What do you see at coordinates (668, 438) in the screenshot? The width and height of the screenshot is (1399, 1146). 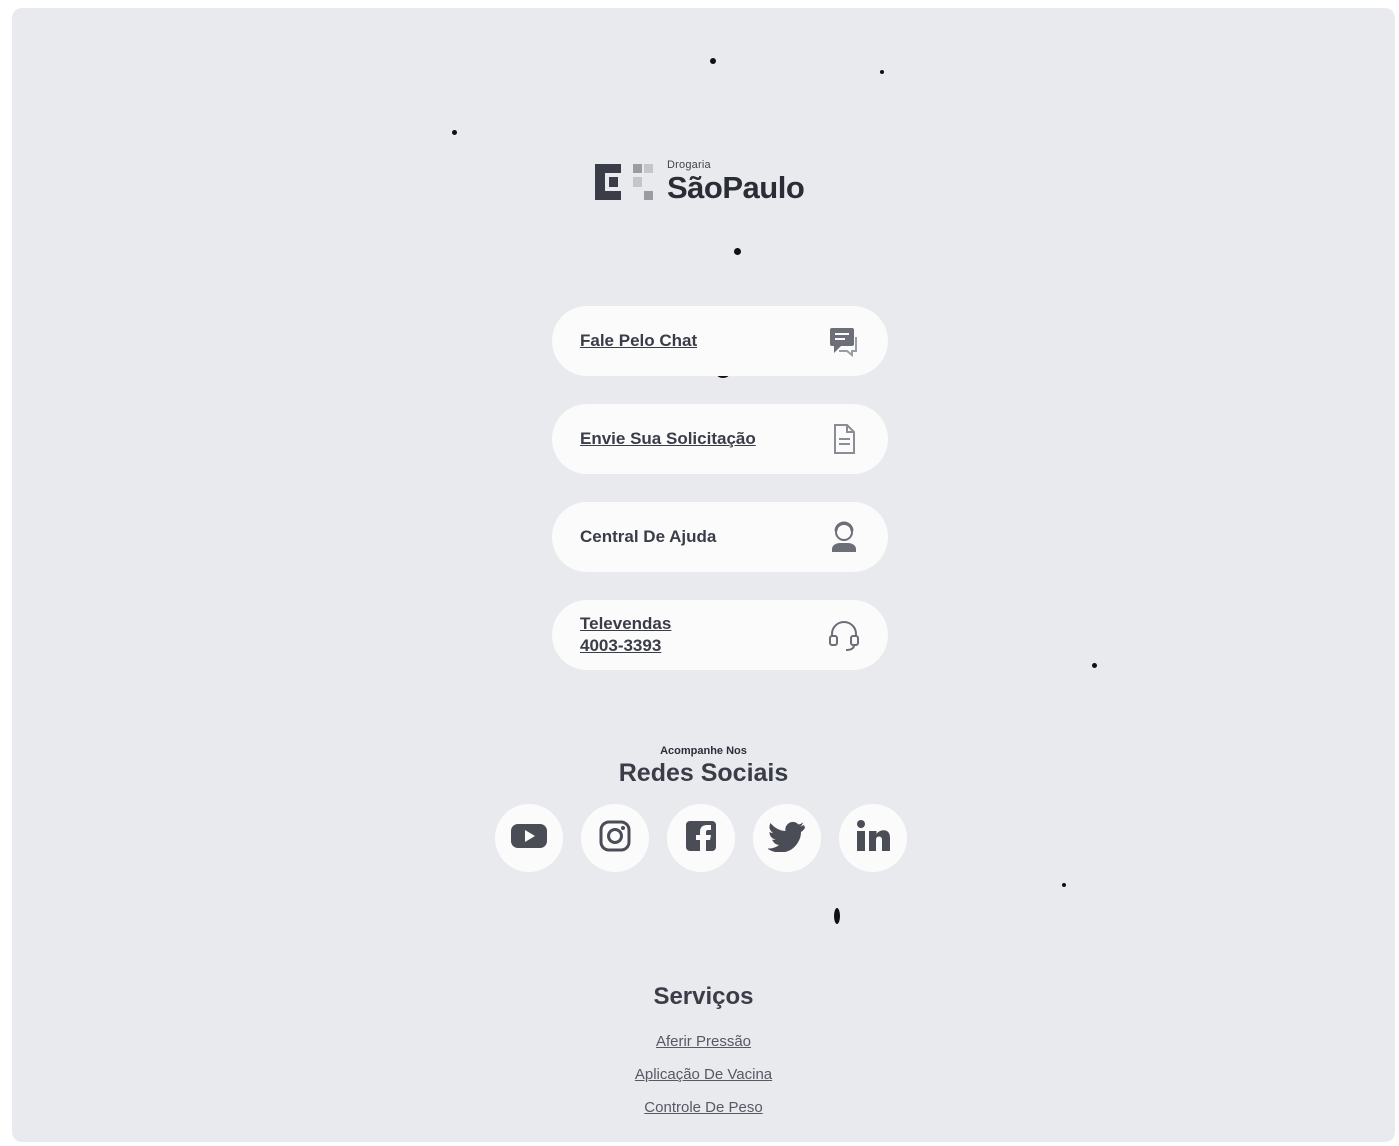 I see `request-button-label: Envie Sua Solicitação` at bounding box center [668, 438].